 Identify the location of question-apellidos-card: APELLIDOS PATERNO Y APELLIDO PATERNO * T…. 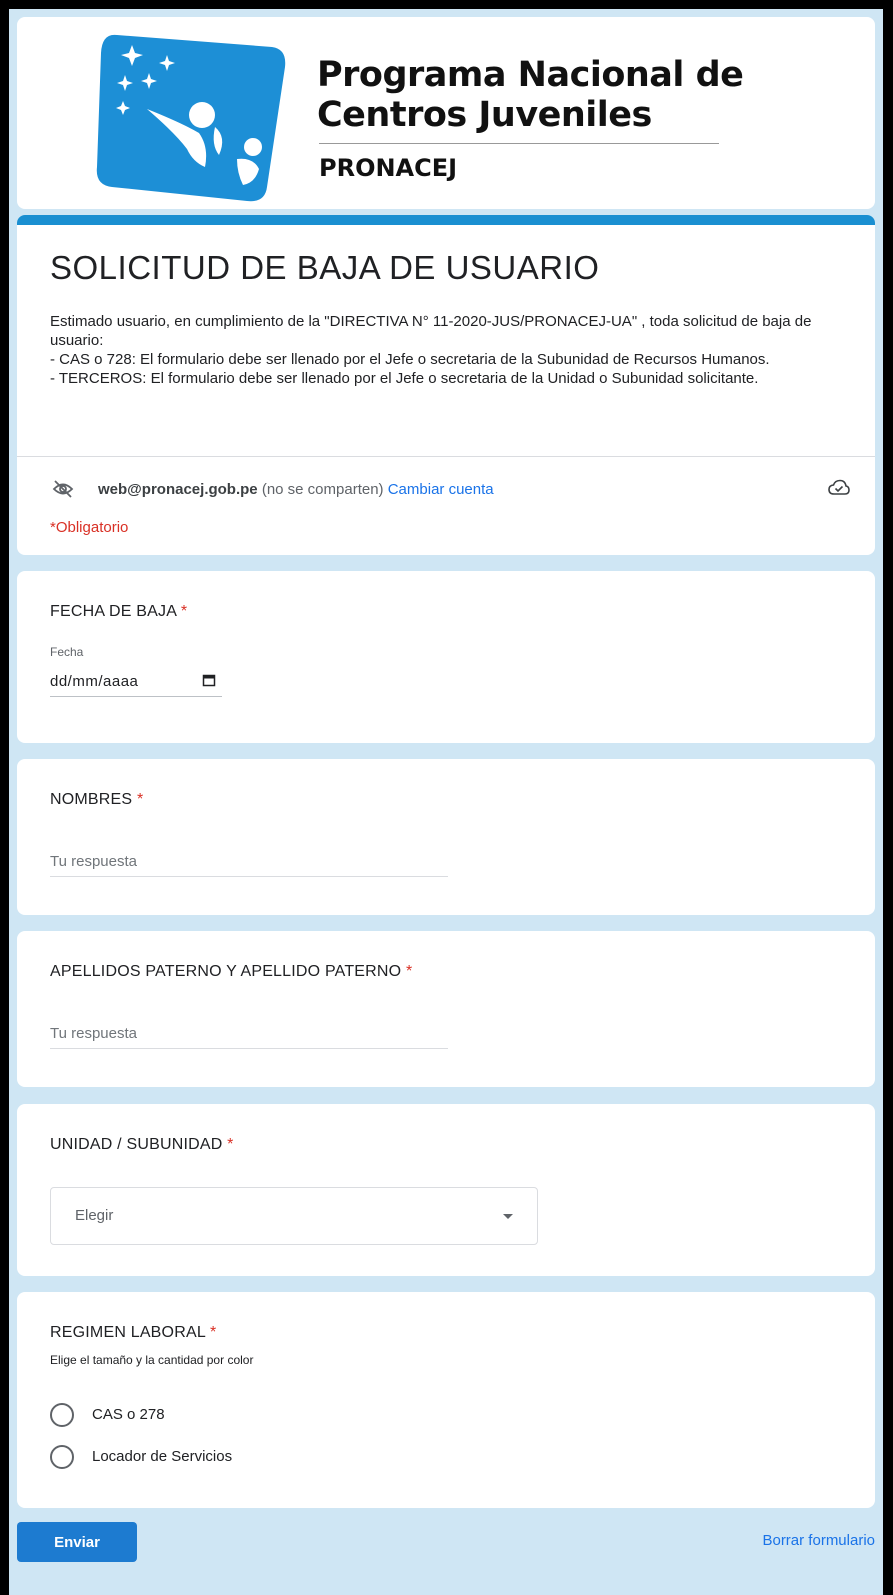
(446, 1009).